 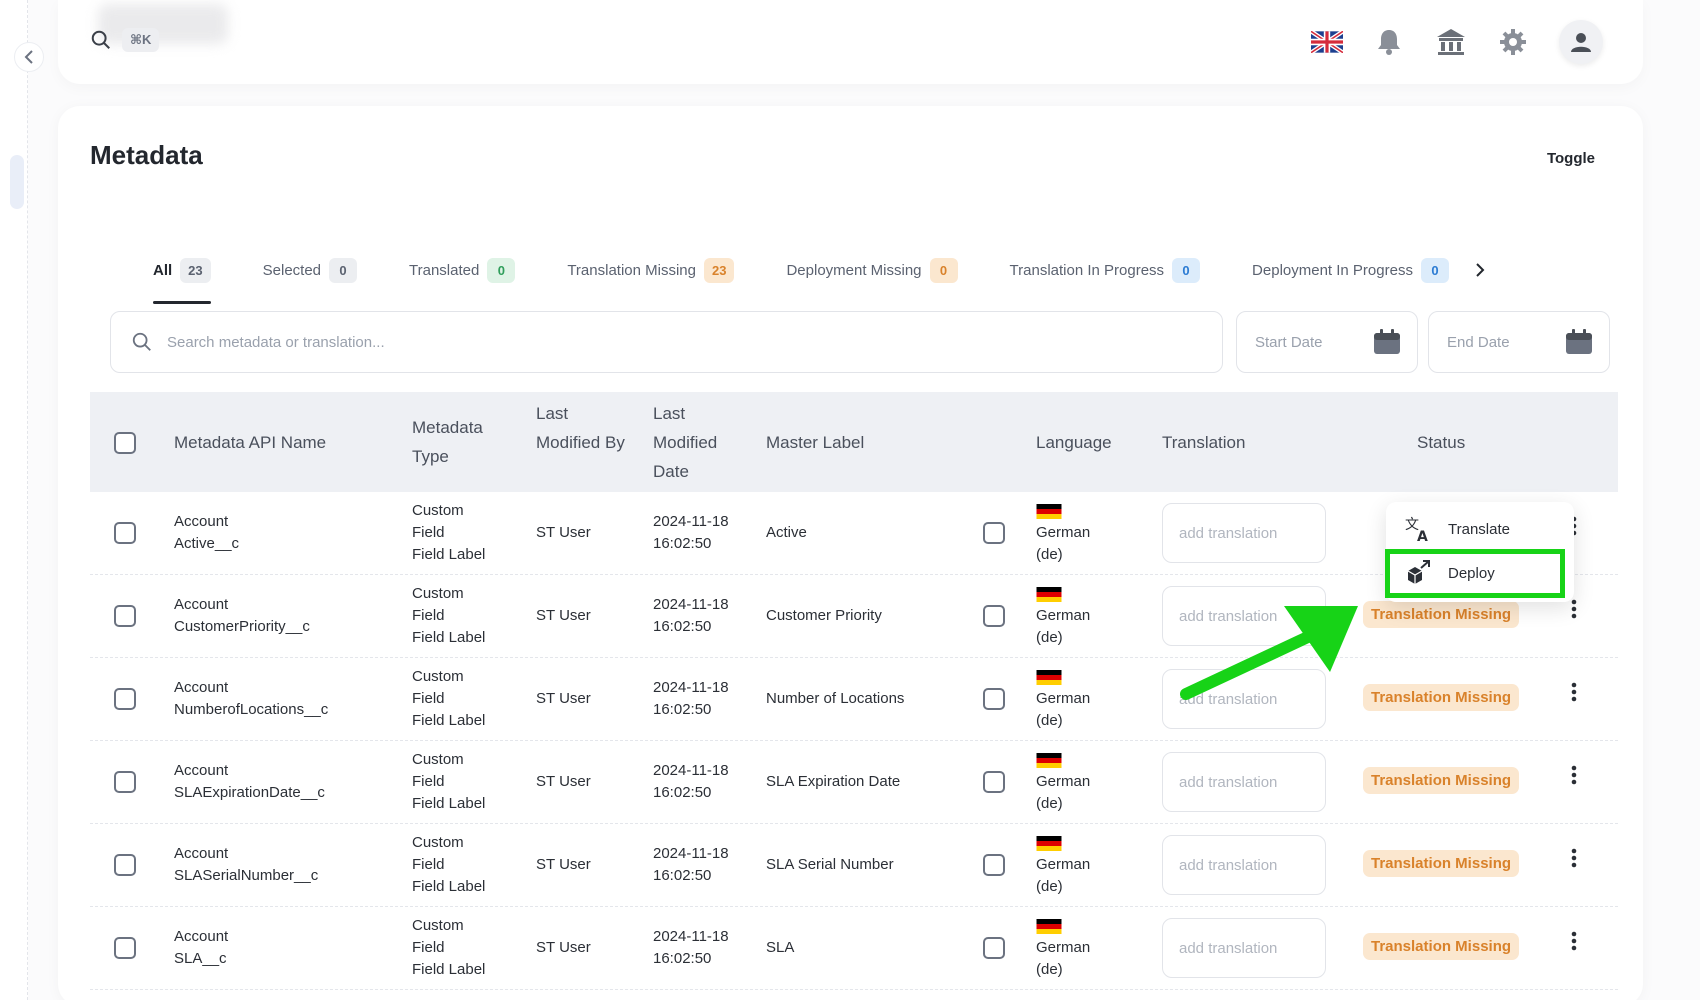 I want to click on notifications-button, so click(x=1389, y=42).